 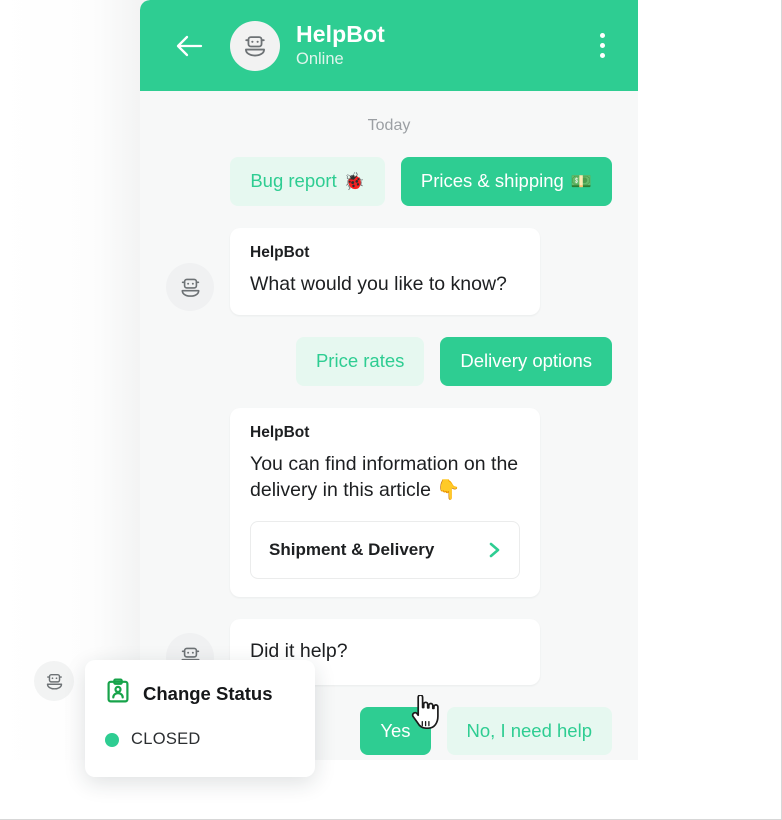 What do you see at coordinates (190, 569) in the screenshot?
I see `avatar-spacer` at bounding box center [190, 569].